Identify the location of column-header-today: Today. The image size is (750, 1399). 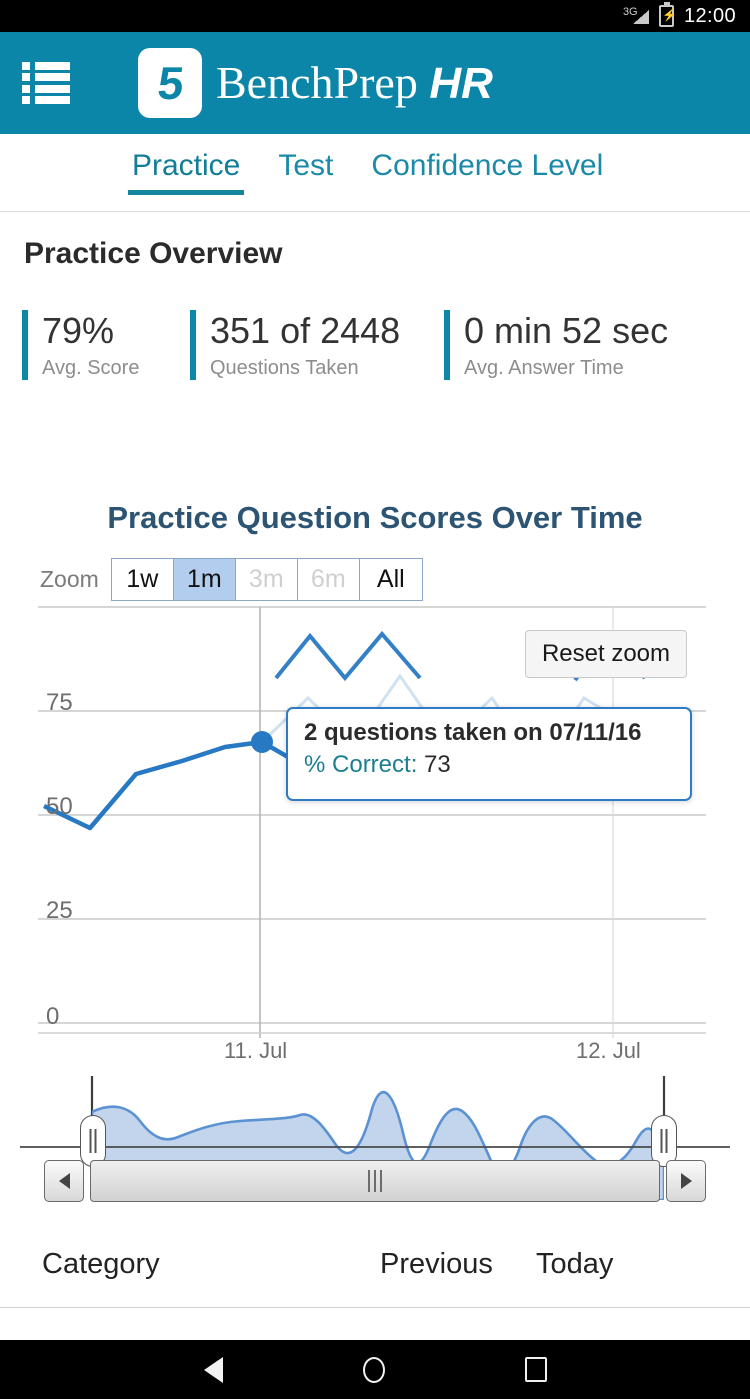
(575, 1264).